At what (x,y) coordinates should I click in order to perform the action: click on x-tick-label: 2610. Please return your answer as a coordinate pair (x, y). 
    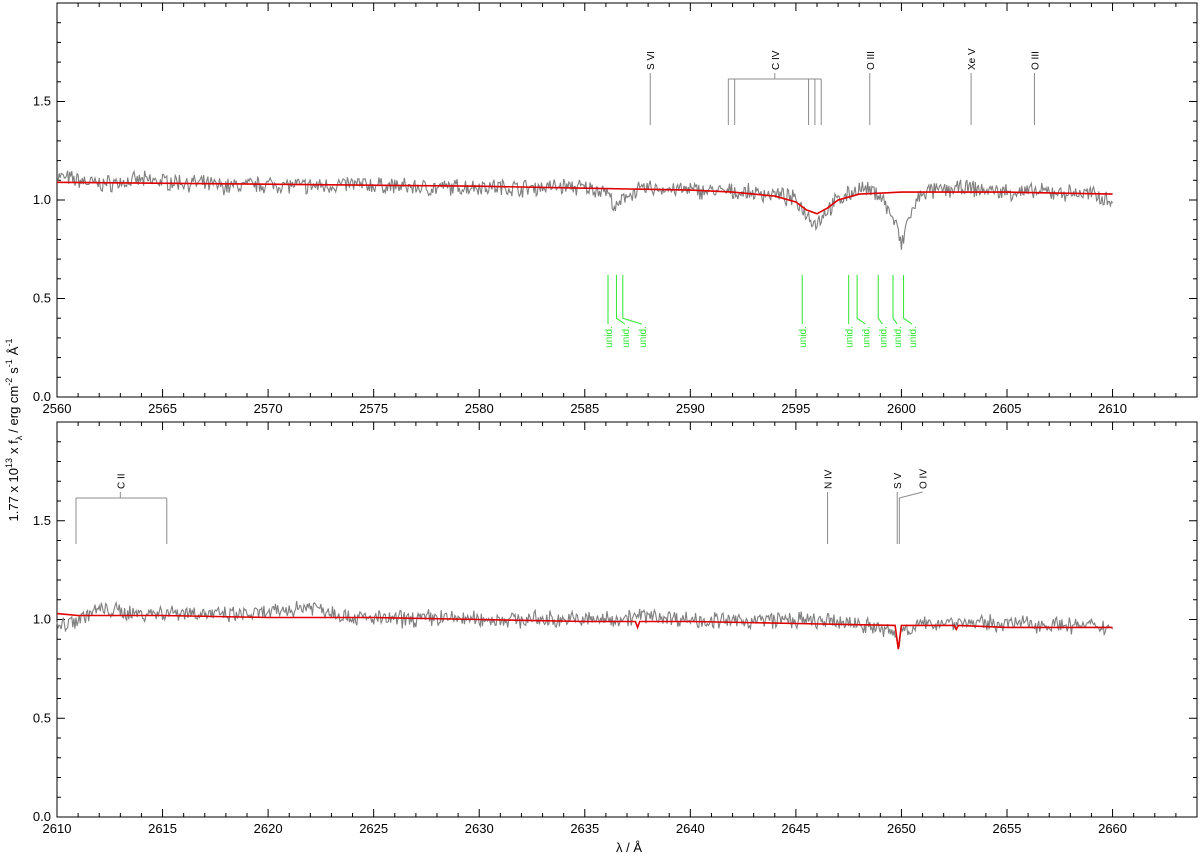
    Looking at the image, I should click on (1112, 408).